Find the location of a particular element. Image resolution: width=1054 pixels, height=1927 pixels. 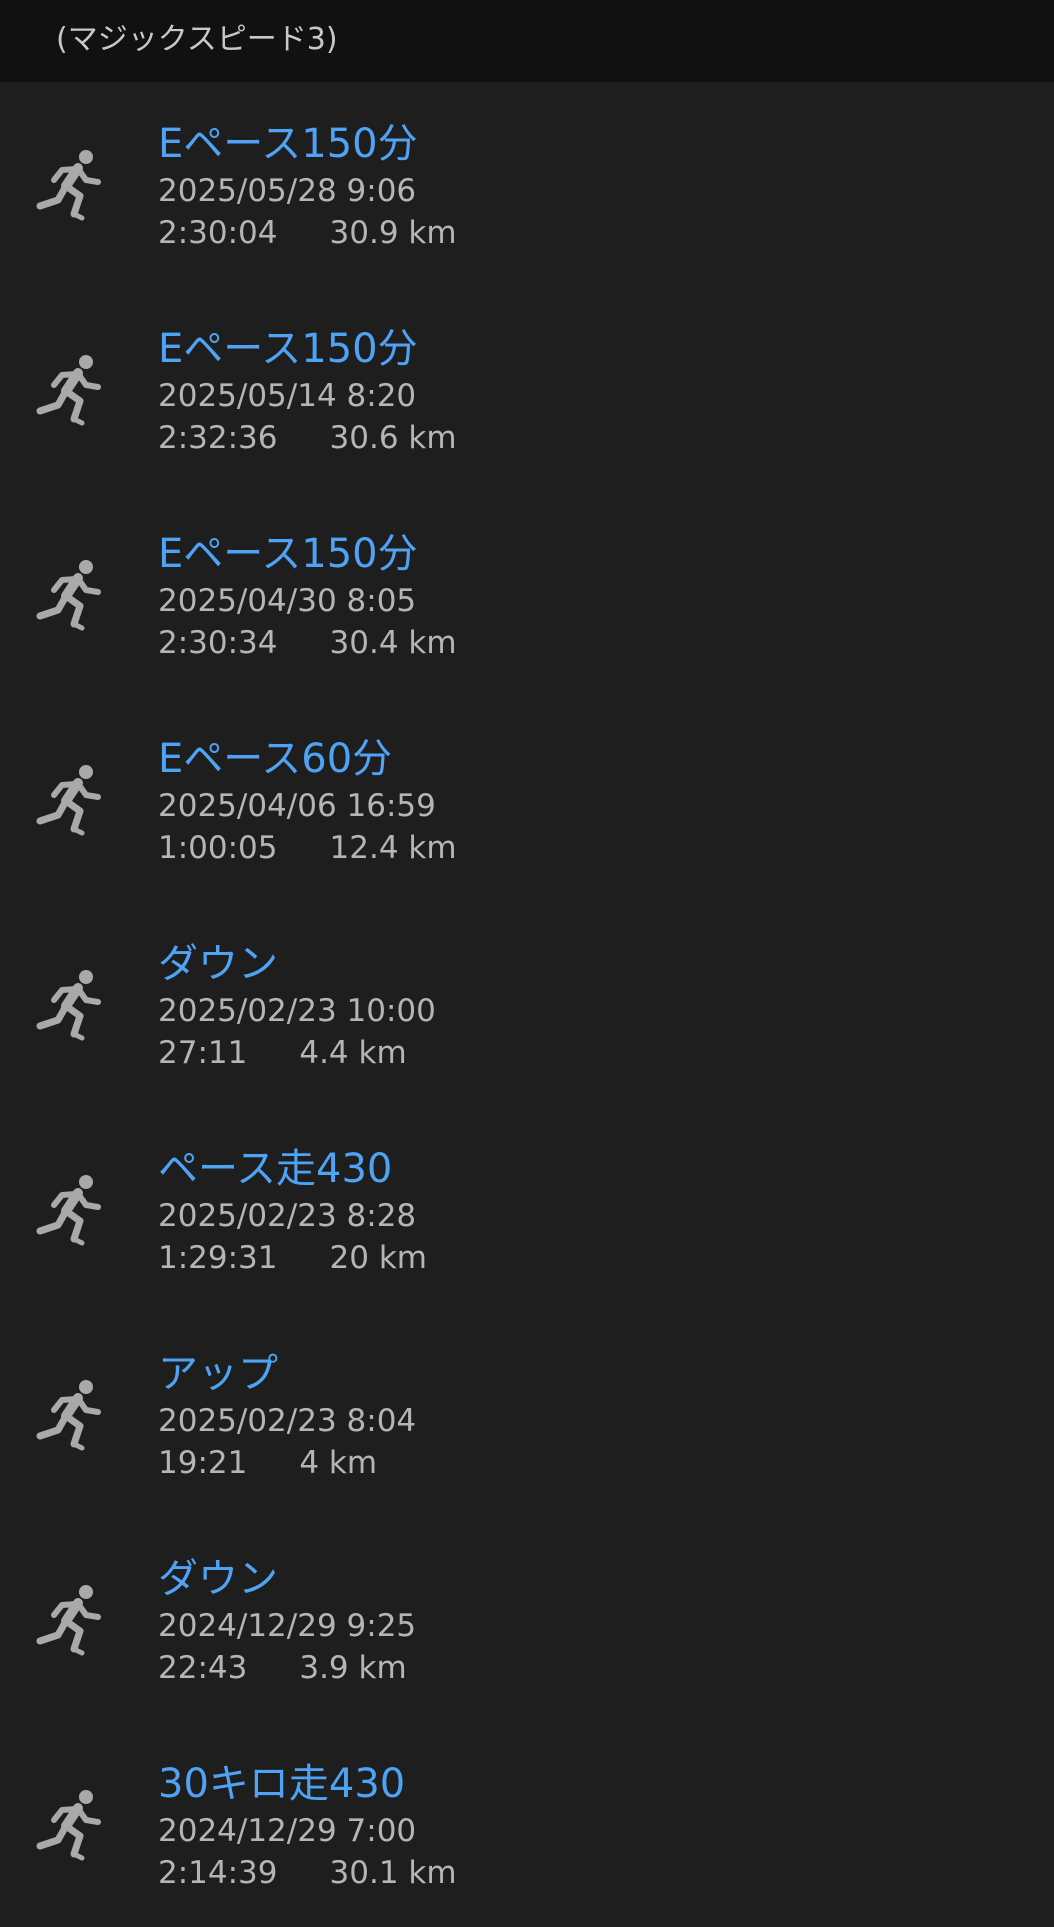

activity-stats: 2:30:34 30.4 km is located at coordinates (307, 643).